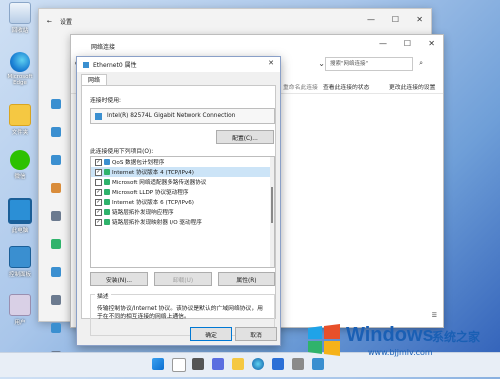 The width and height of the screenshot is (500, 379). What do you see at coordinates (211, 334) in the screenshot?
I see `ok-button: 确定` at bounding box center [211, 334].